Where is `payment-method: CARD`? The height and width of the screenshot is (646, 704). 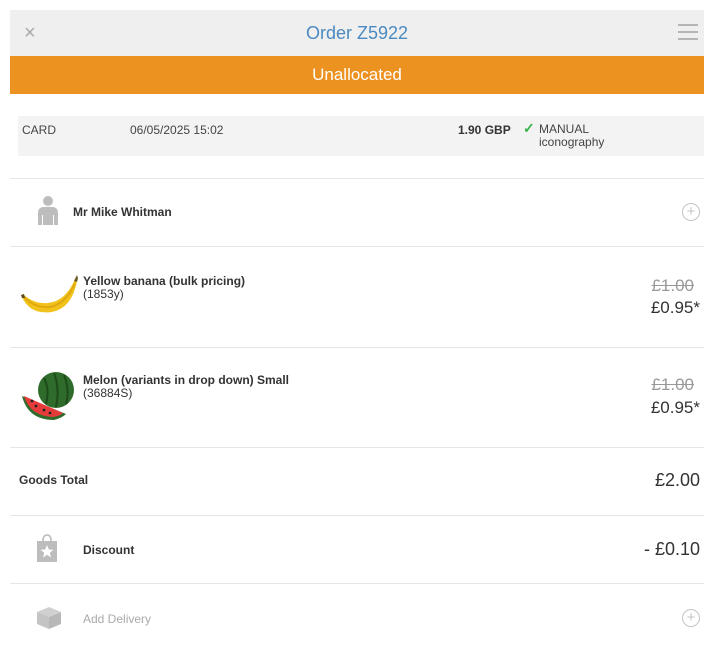
payment-method: CARD is located at coordinates (39, 130).